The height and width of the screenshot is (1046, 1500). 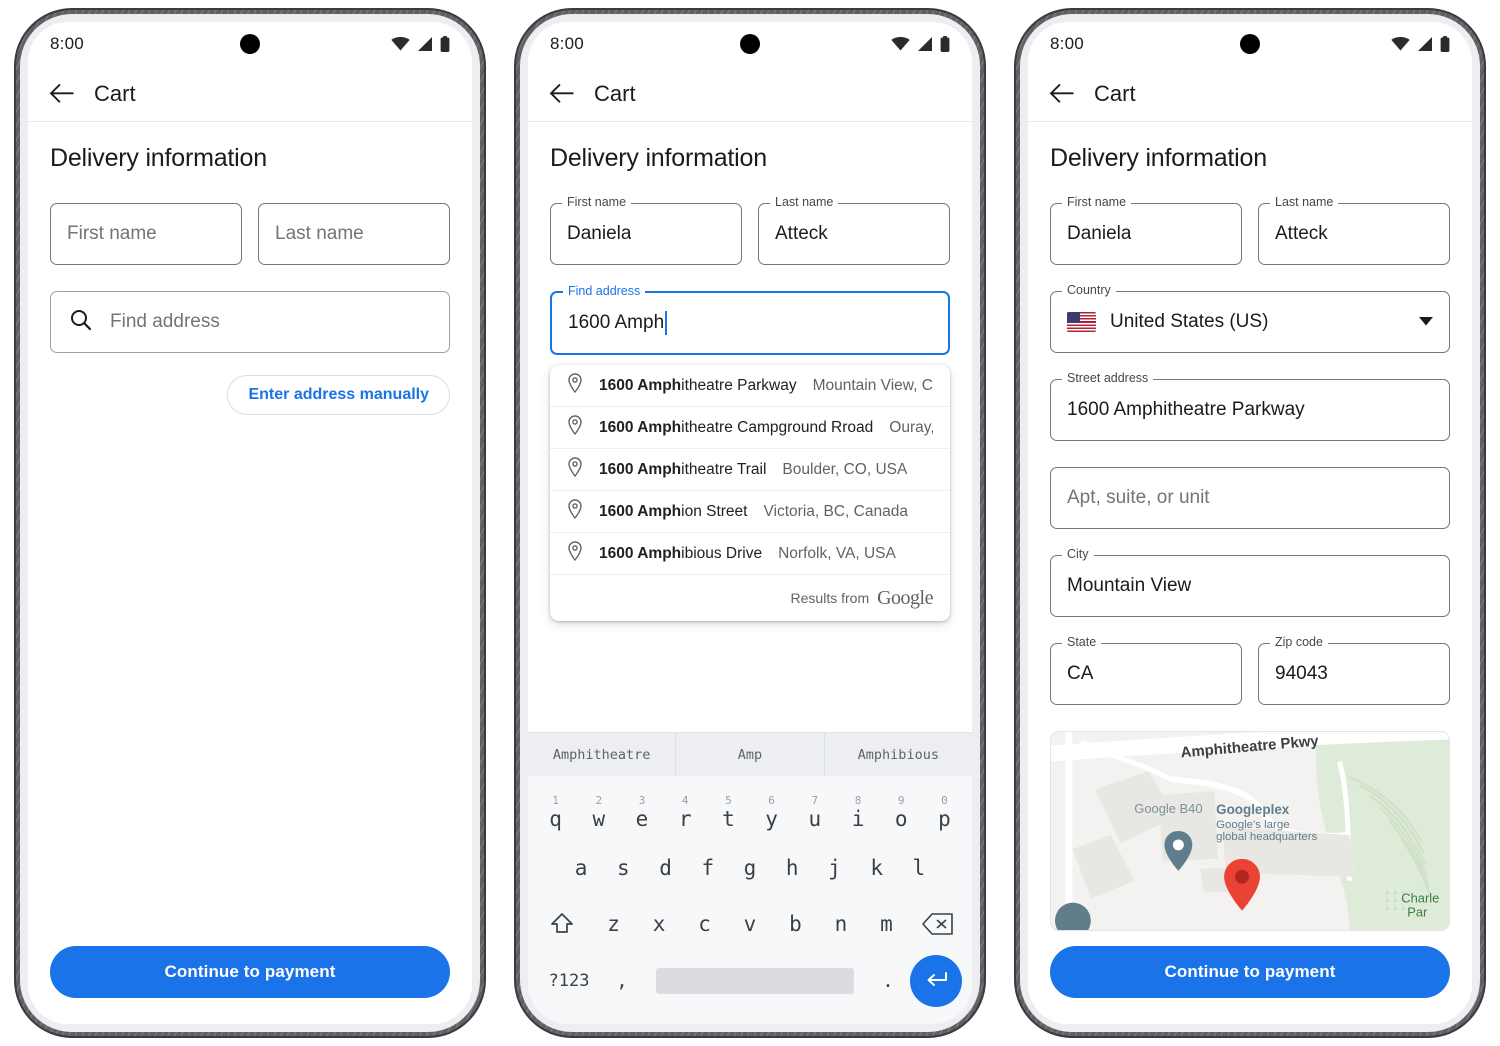 What do you see at coordinates (1082, 642) in the screenshot?
I see `state-label: State` at bounding box center [1082, 642].